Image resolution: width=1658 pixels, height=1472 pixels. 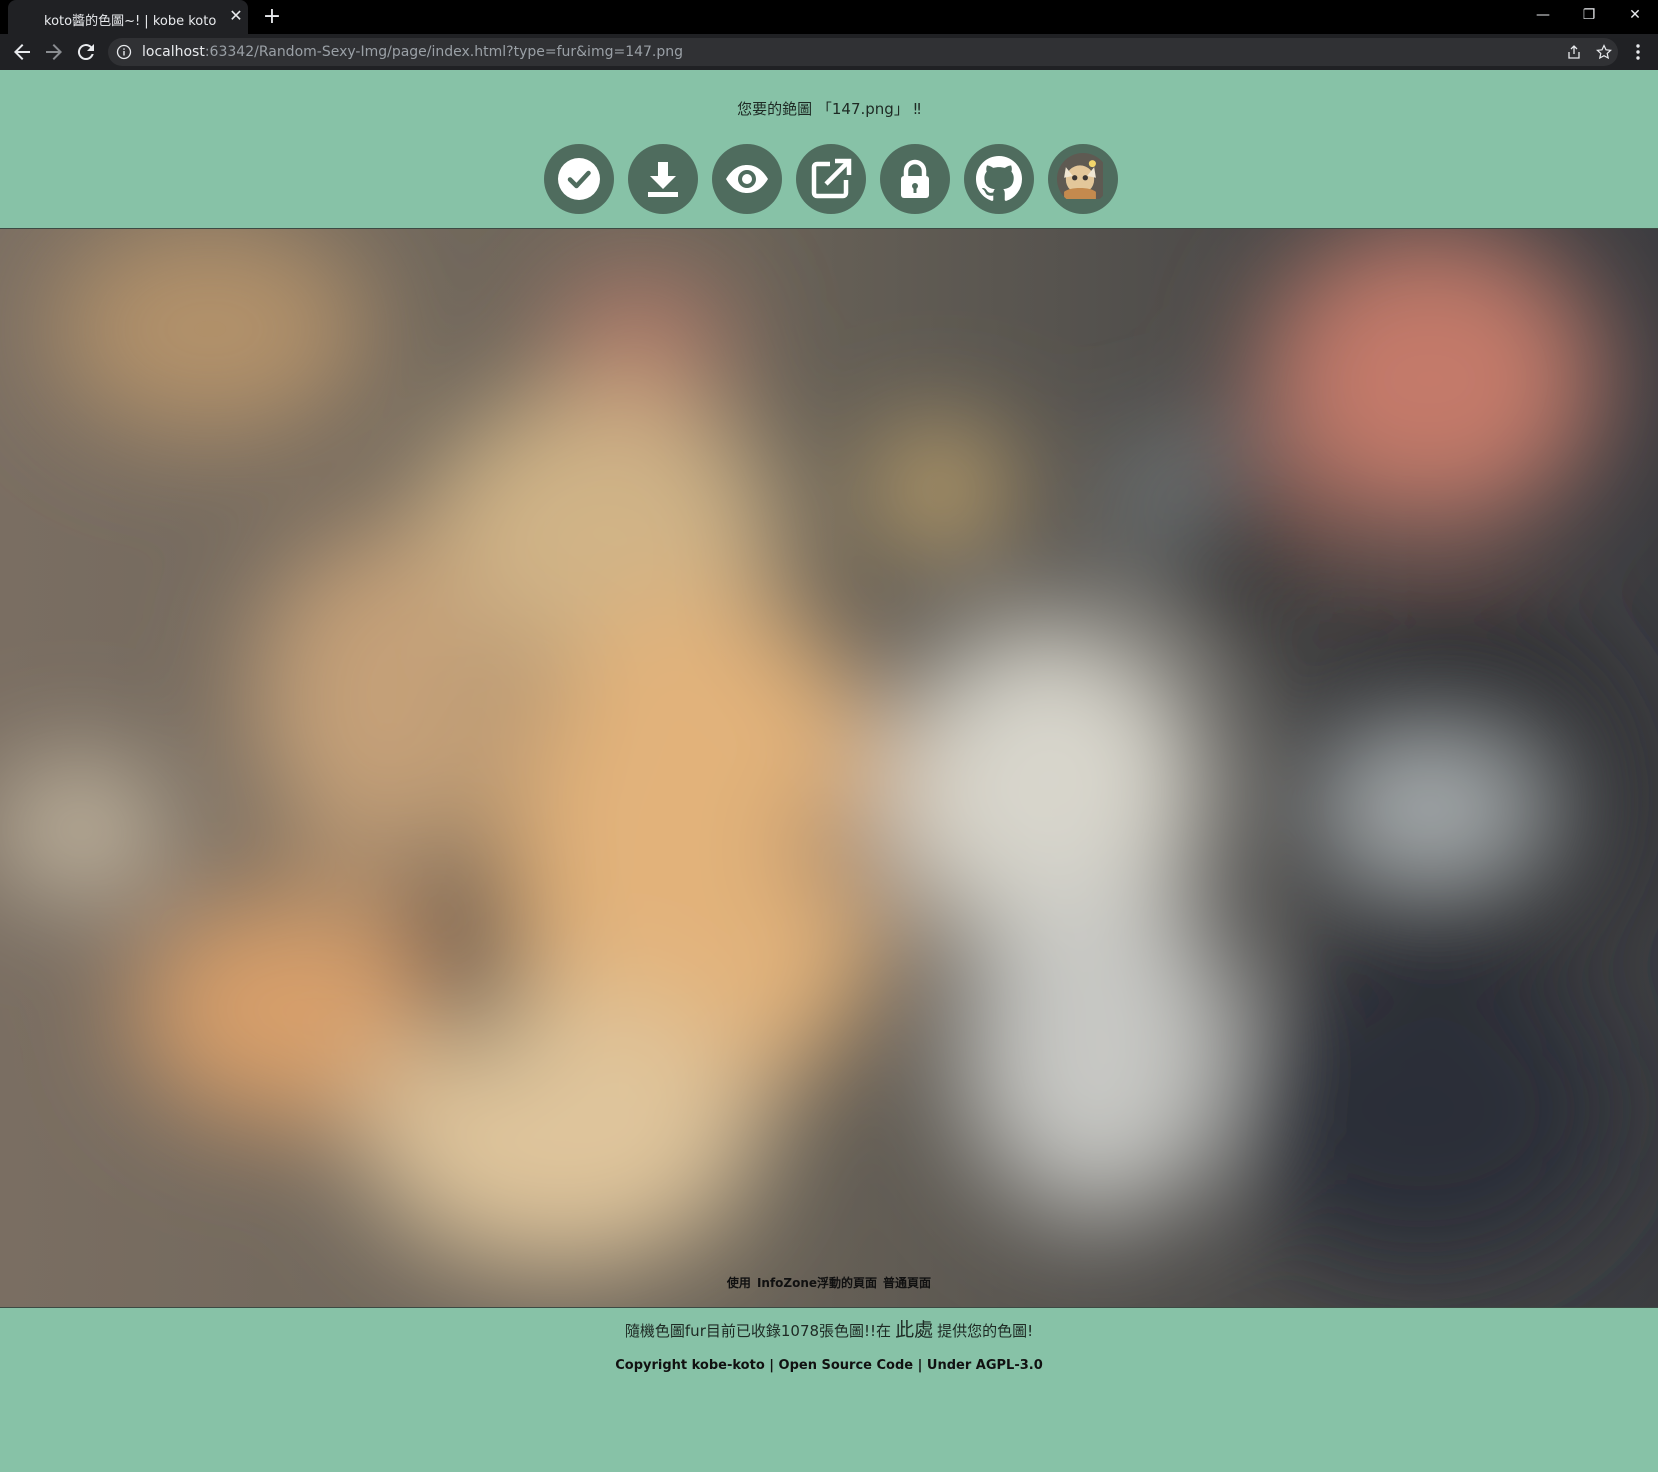 What do you see at coordinates (54, 52) in the screenshot?
I see `forward-icon` at bounding box center [54, 52].